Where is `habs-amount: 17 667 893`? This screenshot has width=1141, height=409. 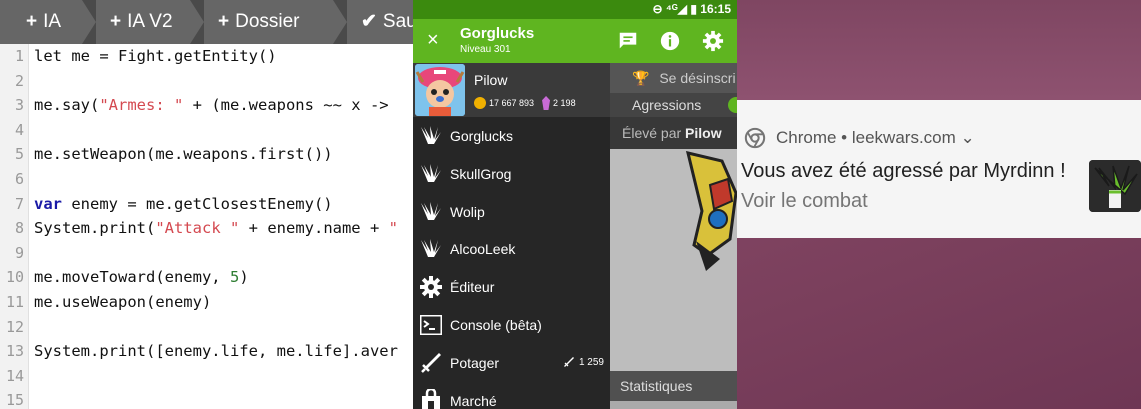
habs-amount: 17 667 893 is located at coordinates (512, 103).